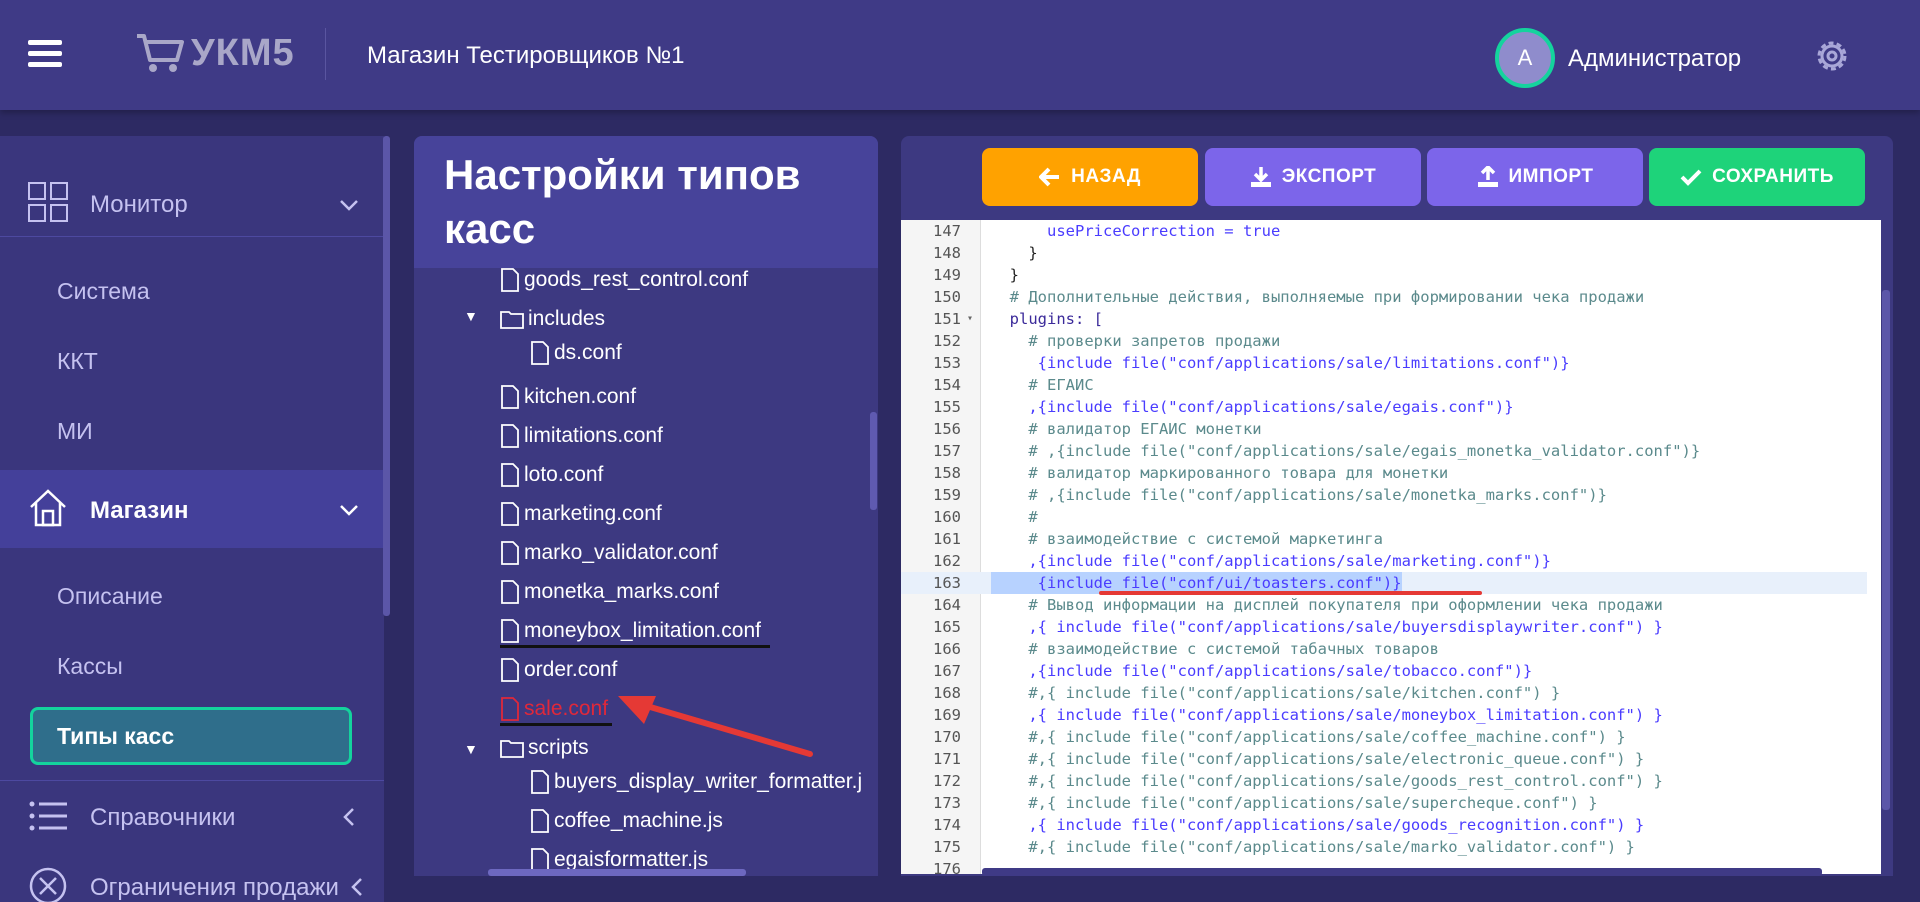 The image size is (1920, 902). Describe the element at coordinates (947, 847) in the screenshot. I see `line-number: 175` at that location.